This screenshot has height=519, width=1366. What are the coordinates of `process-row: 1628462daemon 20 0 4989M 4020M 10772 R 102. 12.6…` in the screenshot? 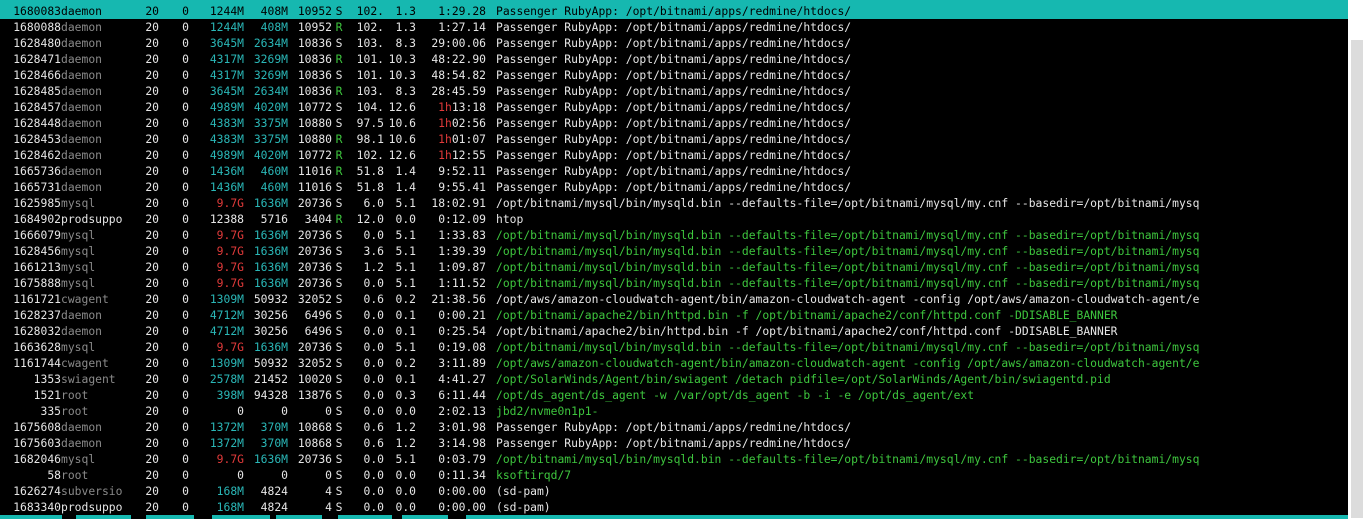 It's located at (674, 155).